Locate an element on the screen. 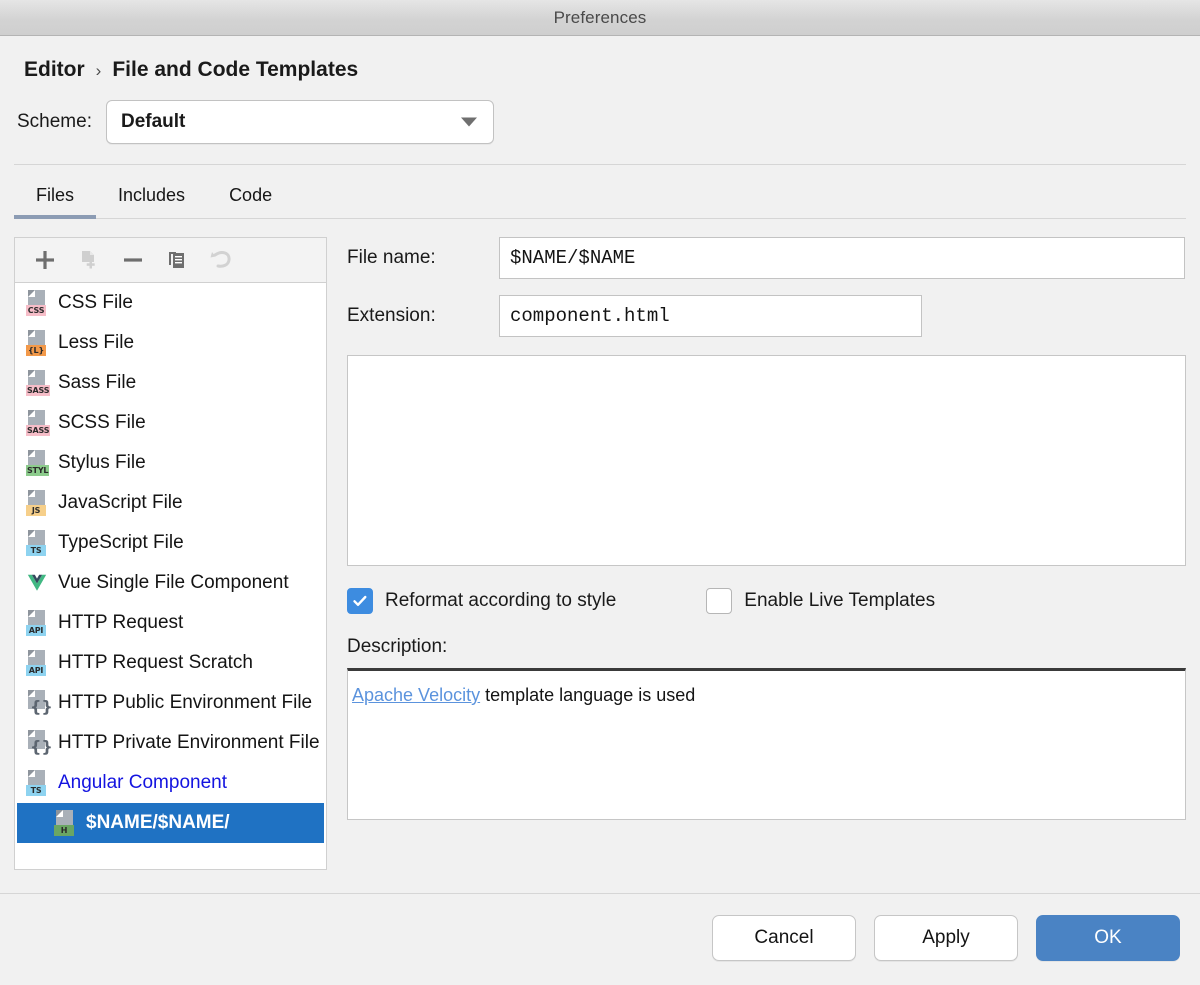 The image size is (1200, 985). vue-file-icon is located at coordinates (37, 582).